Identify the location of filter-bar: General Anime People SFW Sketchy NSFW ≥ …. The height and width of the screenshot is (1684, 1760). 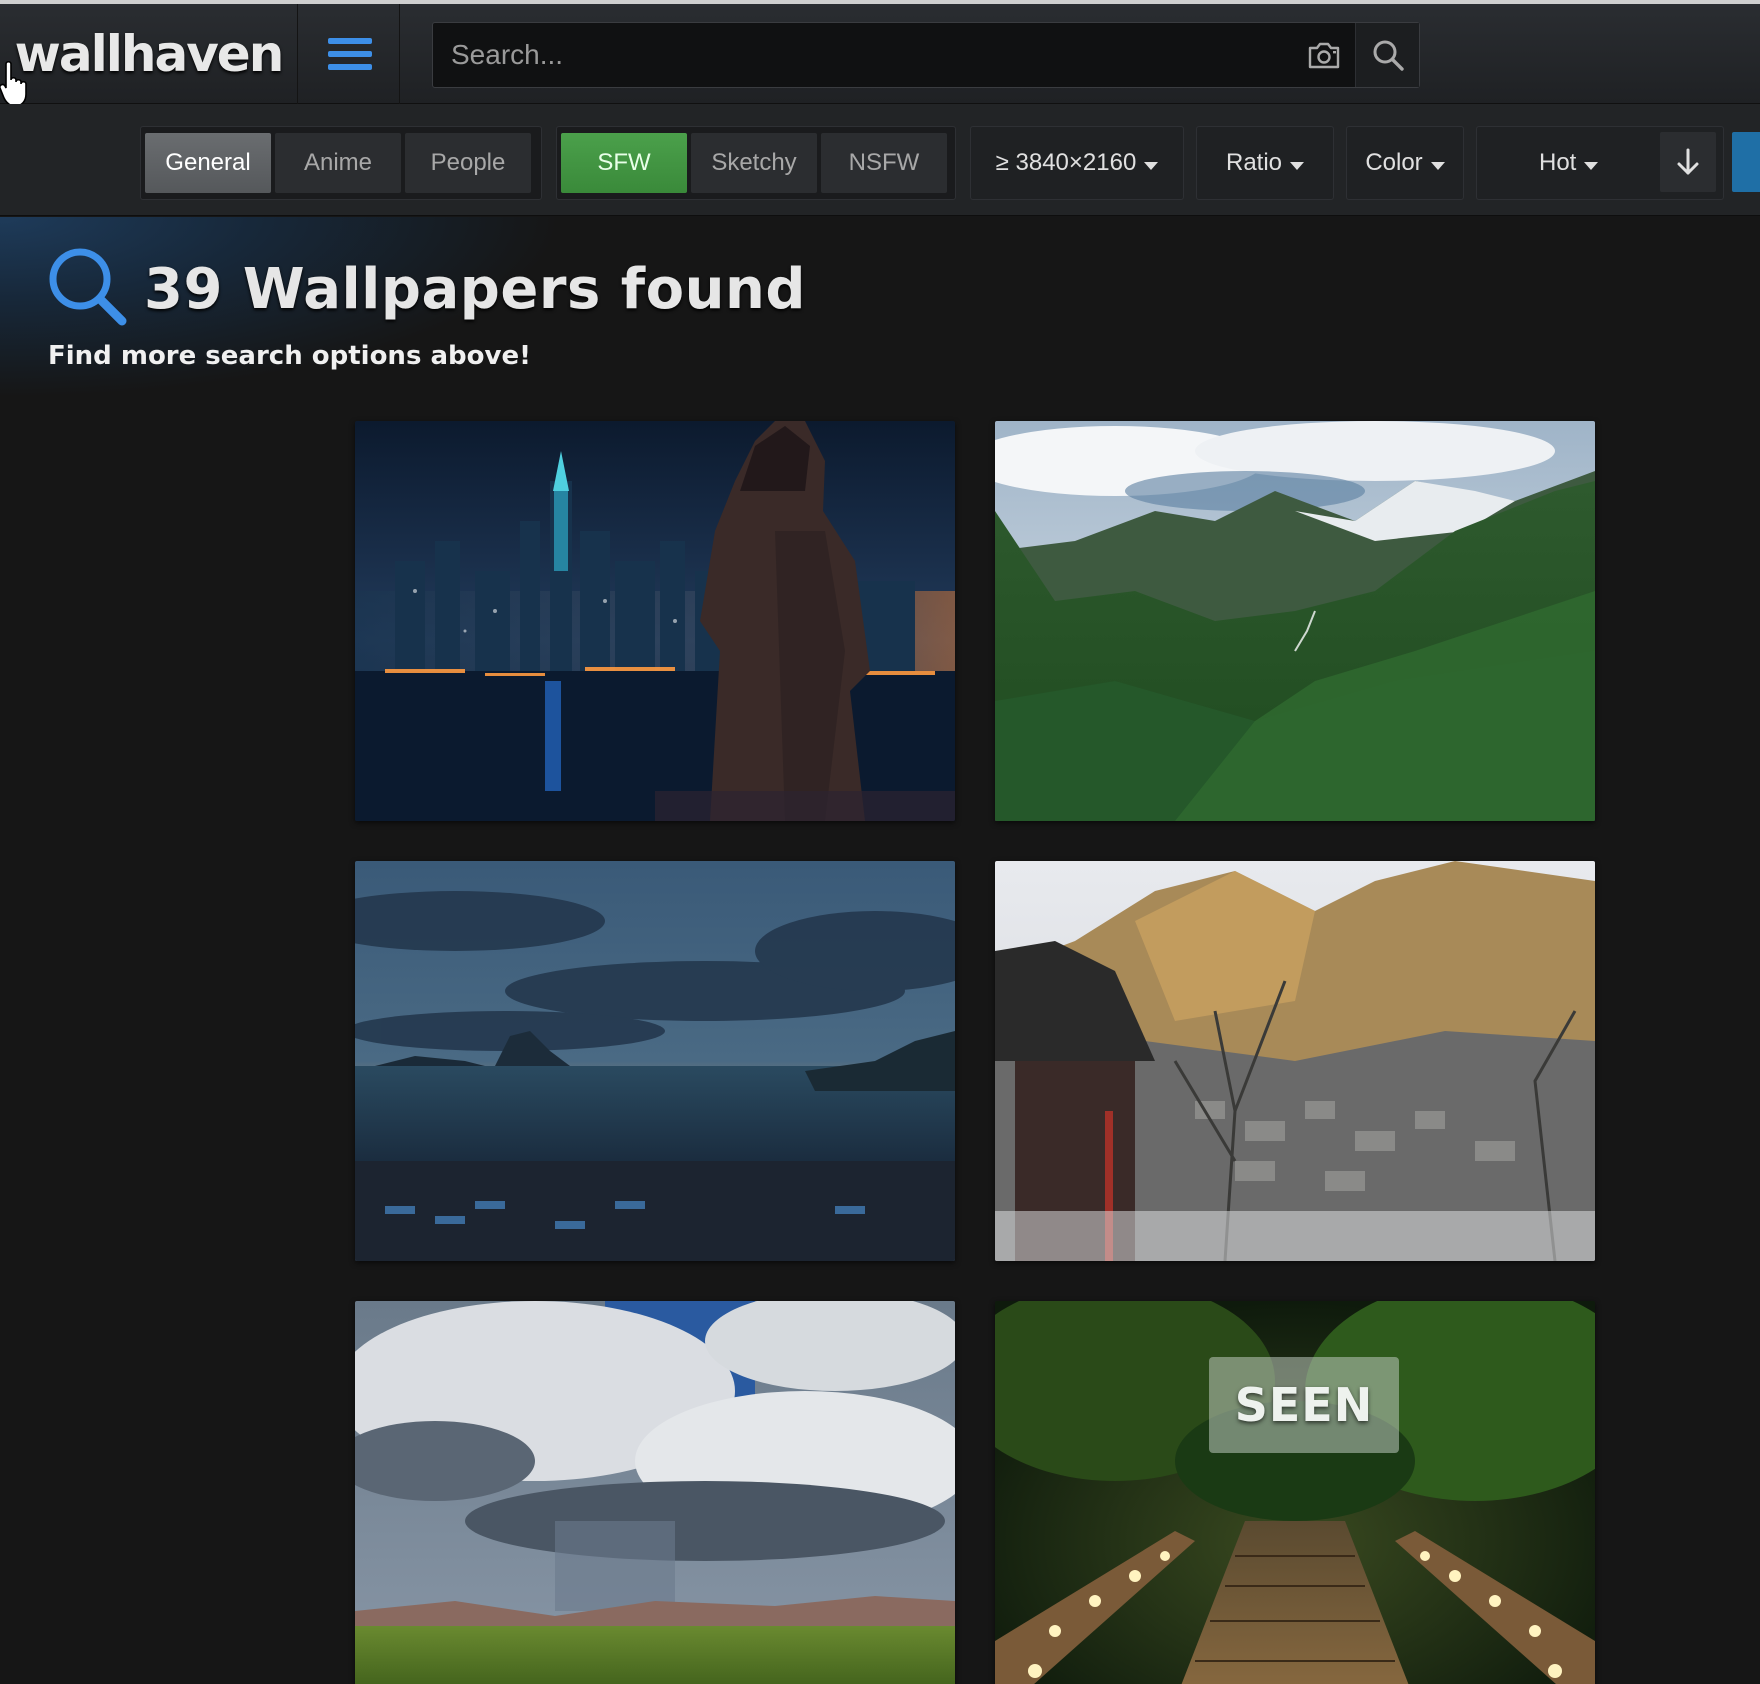
(880, 160).